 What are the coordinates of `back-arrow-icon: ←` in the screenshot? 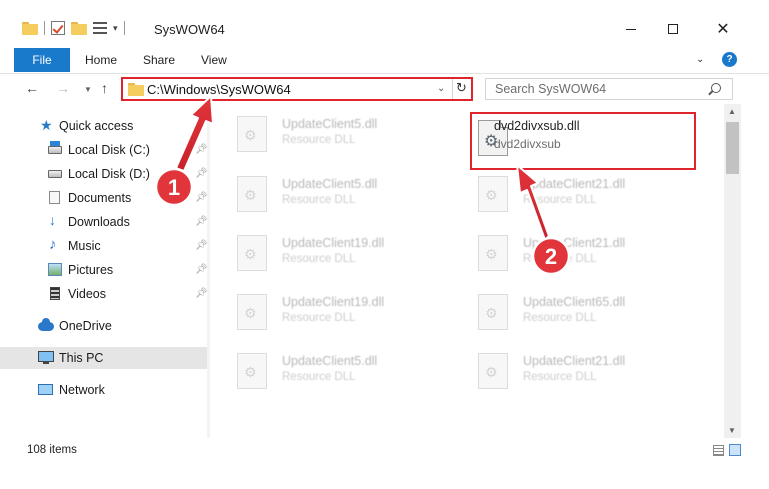 It's located at (32, 88).